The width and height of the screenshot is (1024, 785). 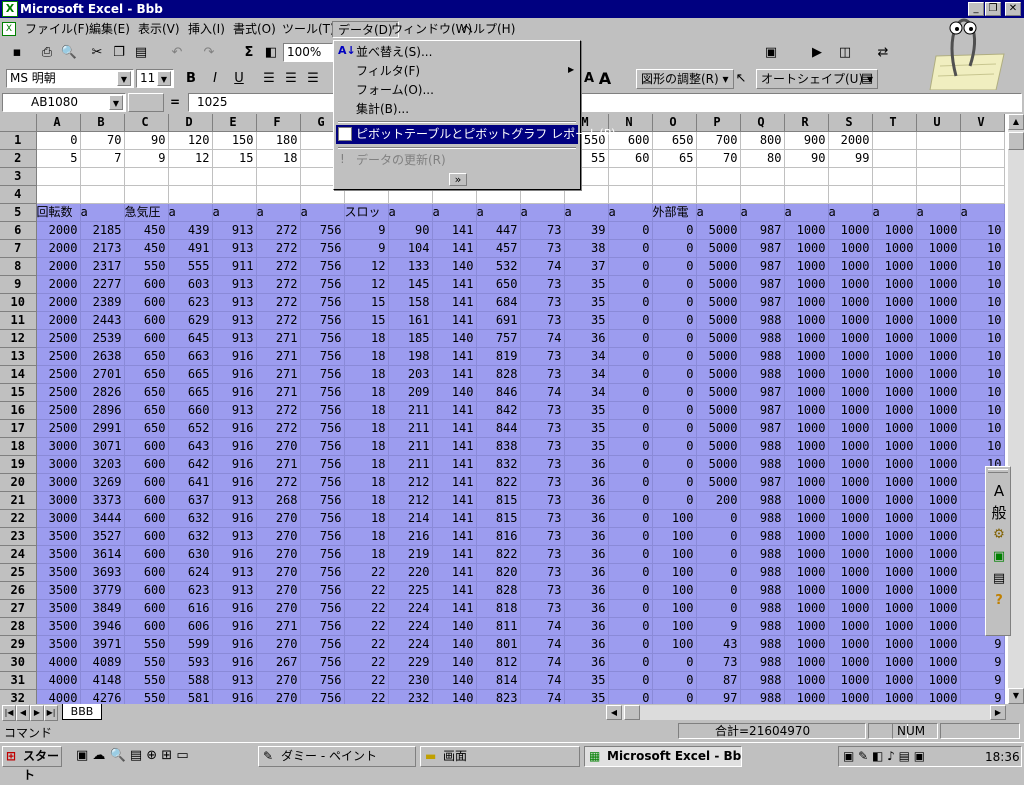 What do you see at coordinates (146, 644) in the screenshot?
I see `cell: 550` at bounding box center [146, 644].